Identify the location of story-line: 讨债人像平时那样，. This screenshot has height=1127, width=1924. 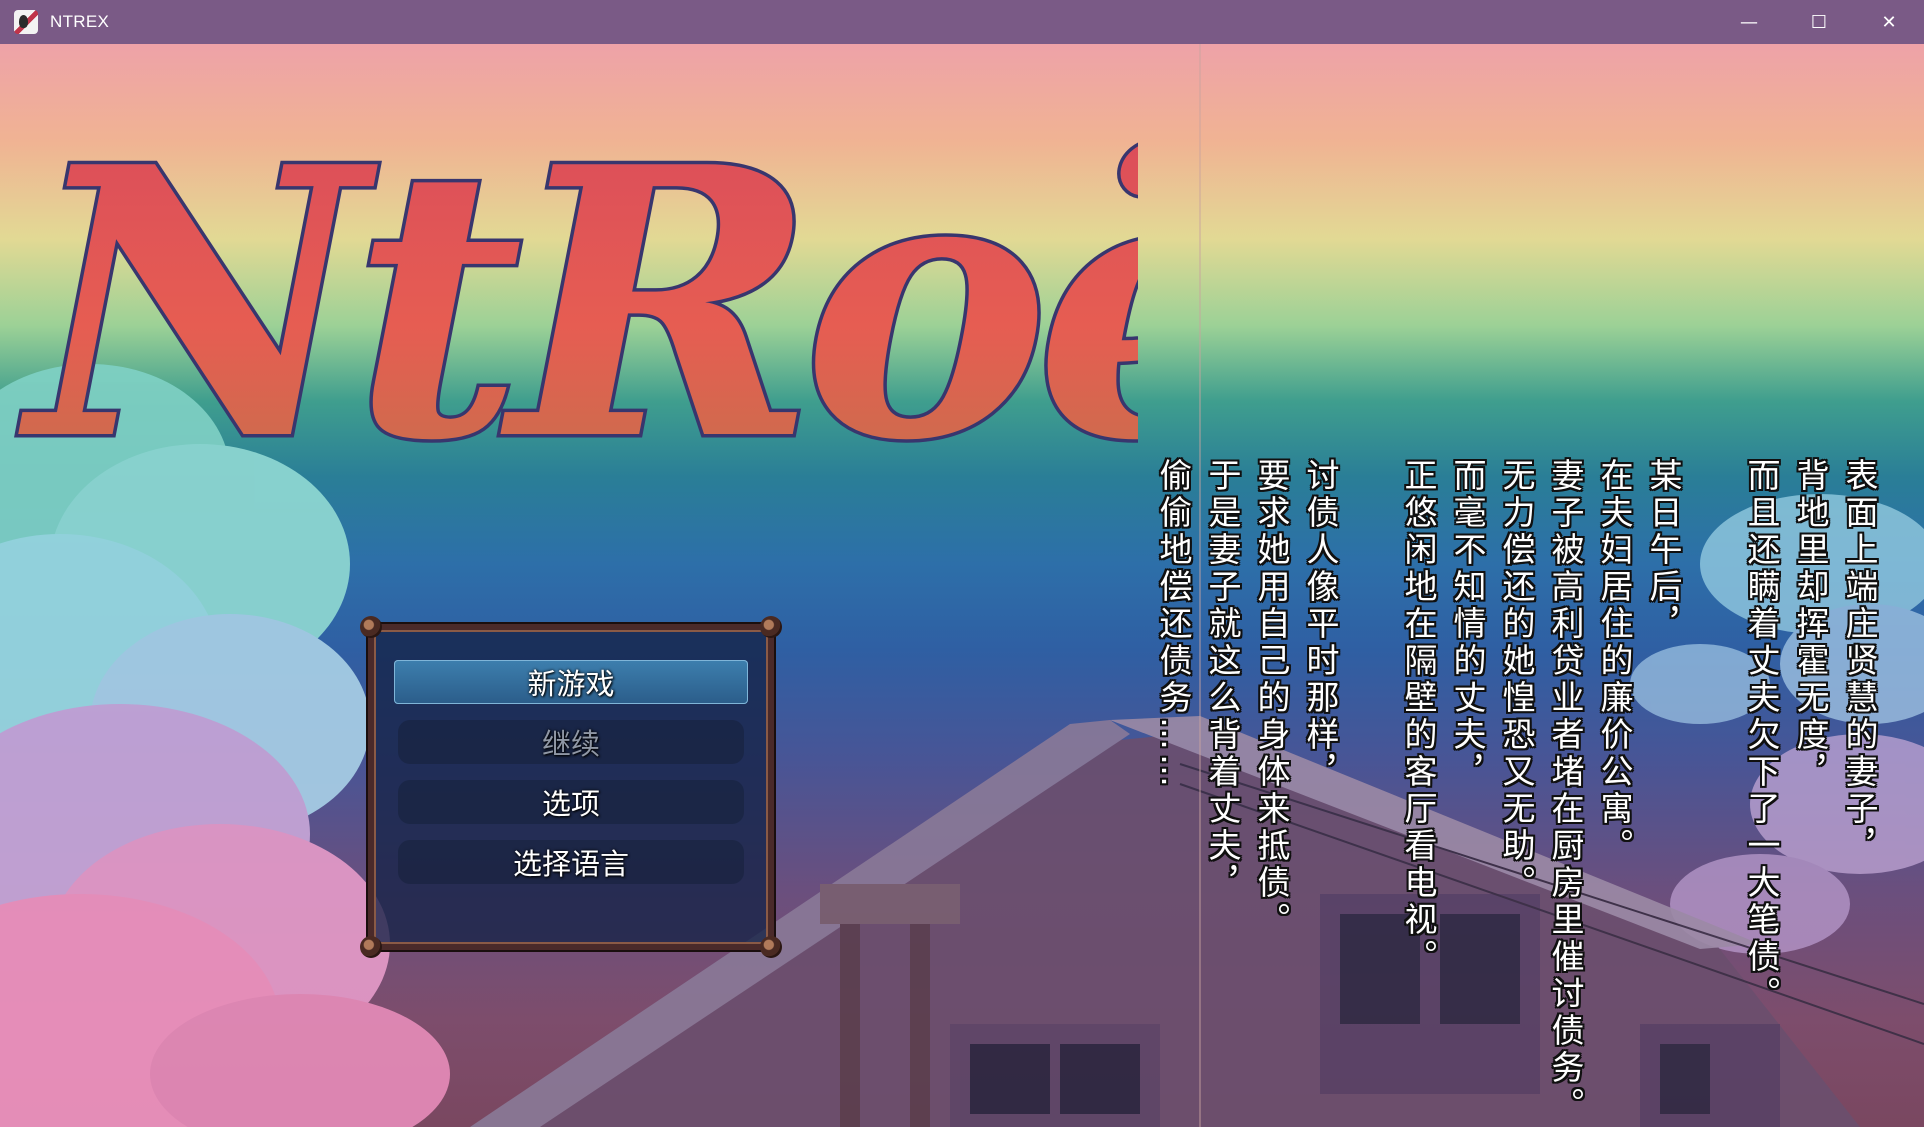
(1320, 624).